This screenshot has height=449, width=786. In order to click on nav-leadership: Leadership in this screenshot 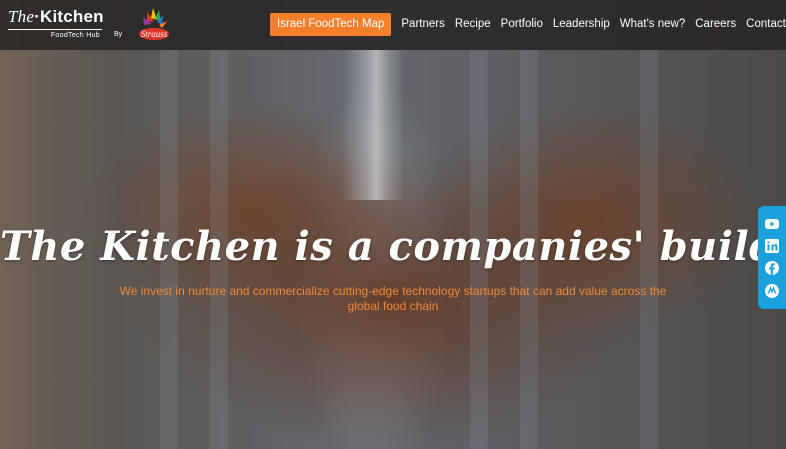, I will do `click(581, 24)`.